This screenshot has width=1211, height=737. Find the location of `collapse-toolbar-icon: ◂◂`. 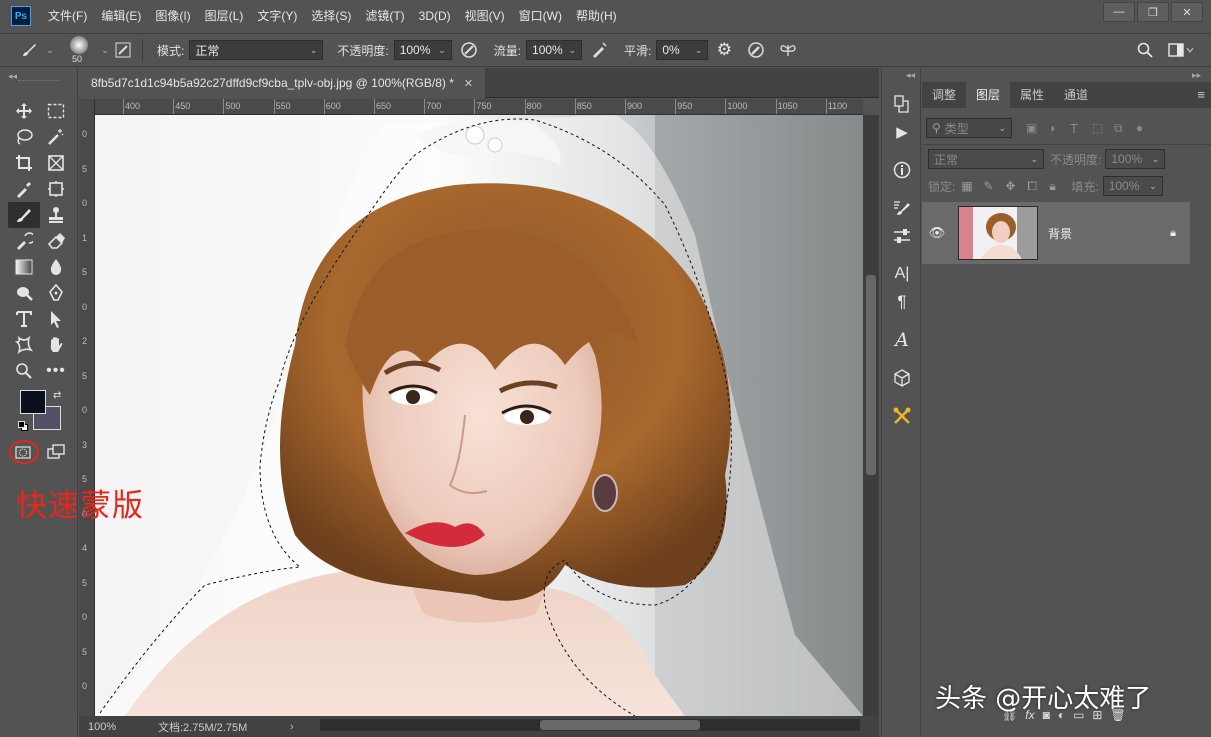

collapse-toolbar-icon: ◂◂ is located at coordinates (12, 76).